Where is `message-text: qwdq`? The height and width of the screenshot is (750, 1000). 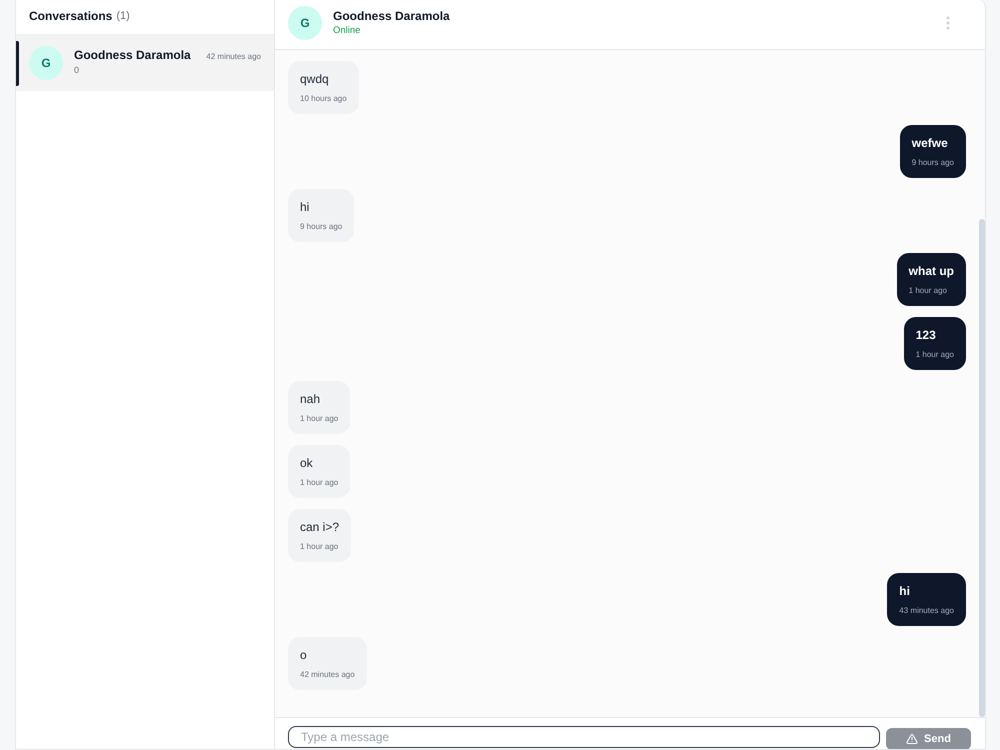
message-text: qwdq is located at coordinates (314, 79).